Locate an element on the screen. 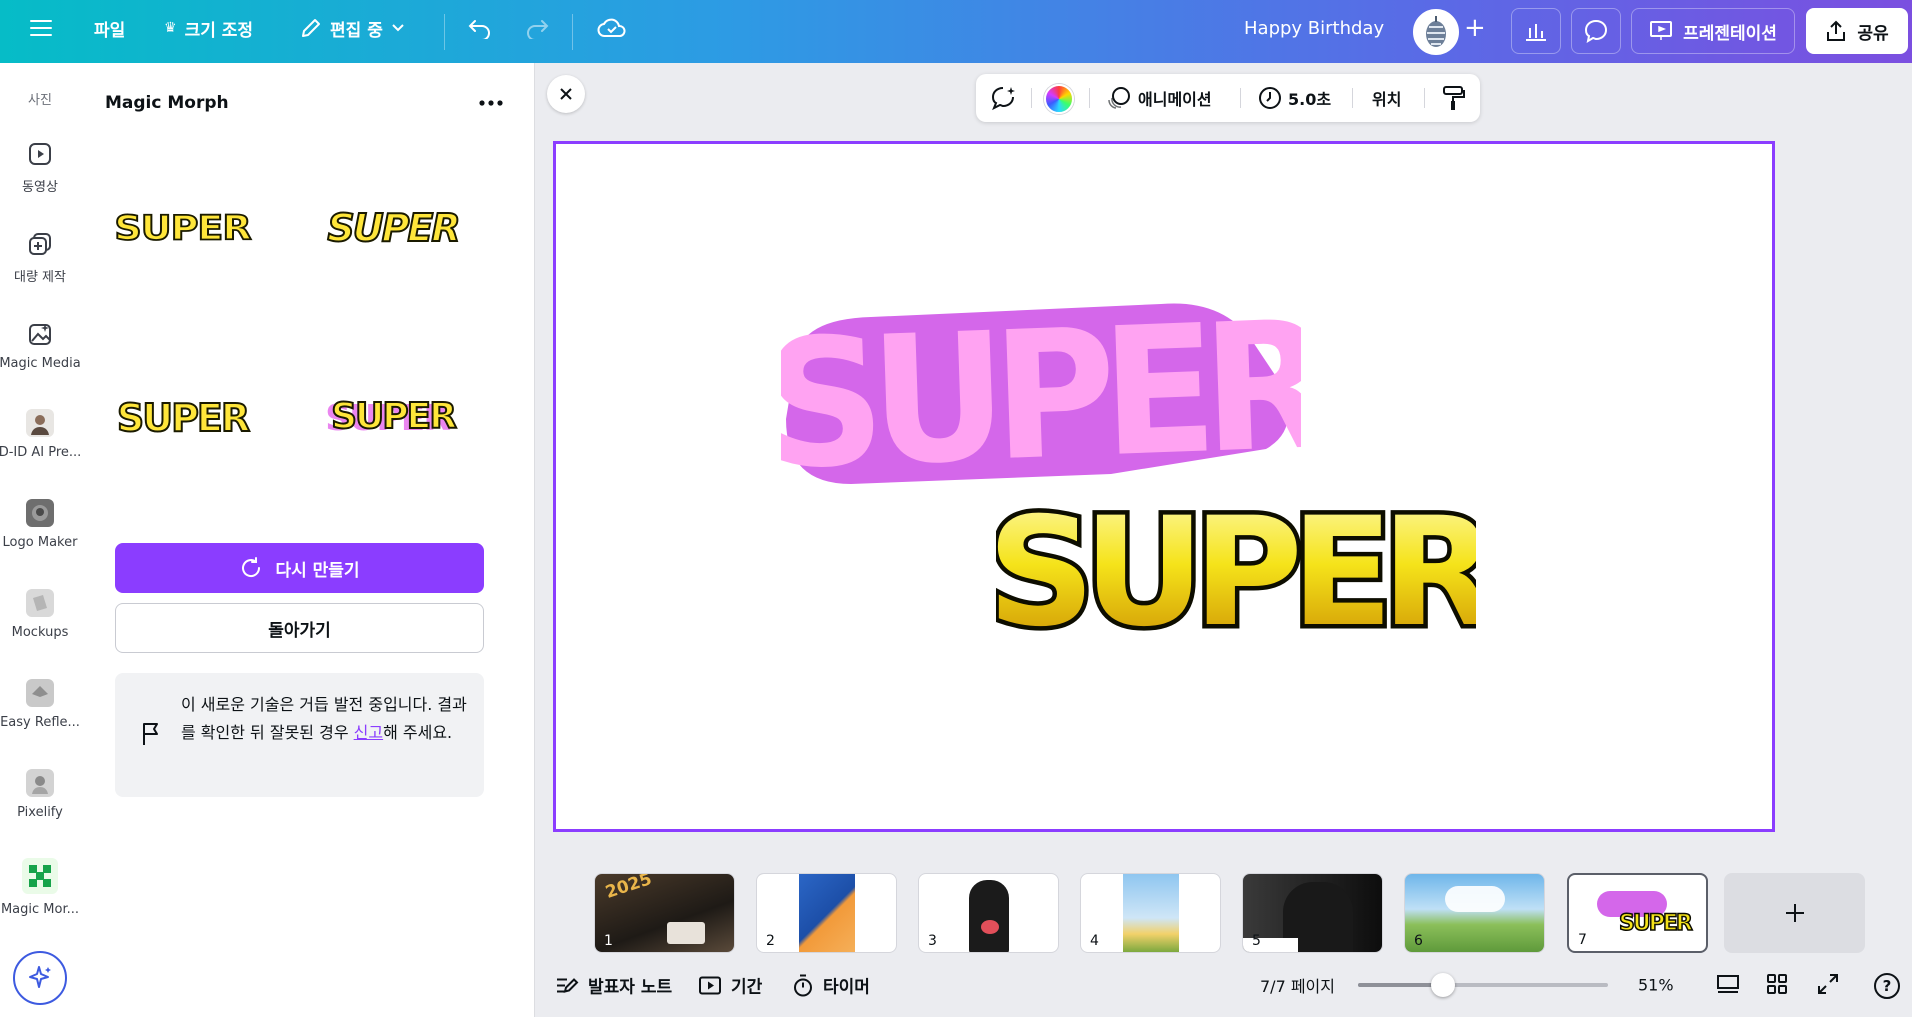 The width and height of the screenshot is (1912, 1017). magic-assistant-button is located at coordinates (40, 978).